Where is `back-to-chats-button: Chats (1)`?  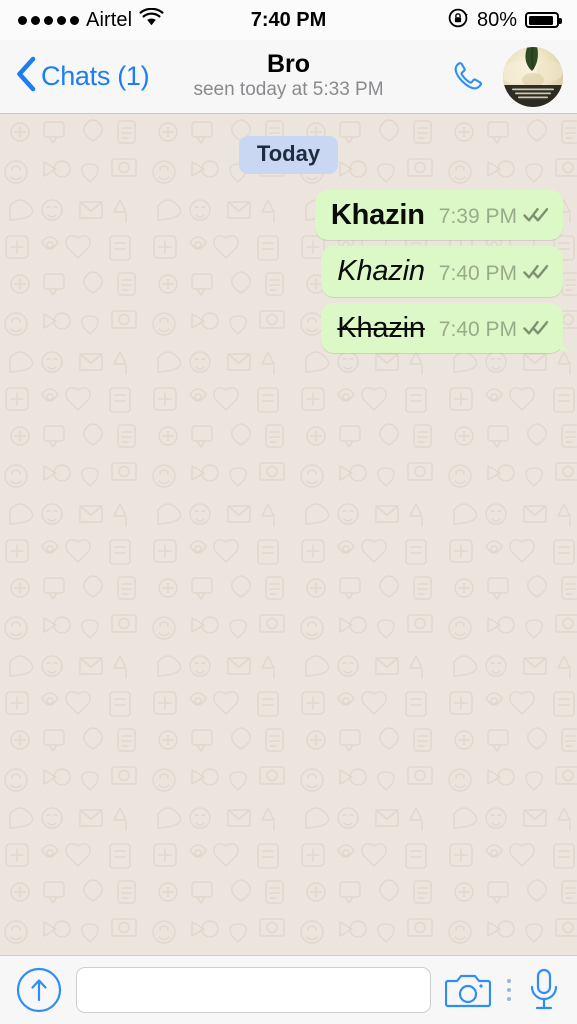
back-to-chats-button: Chats (1) is located at coordinates (82, 76).